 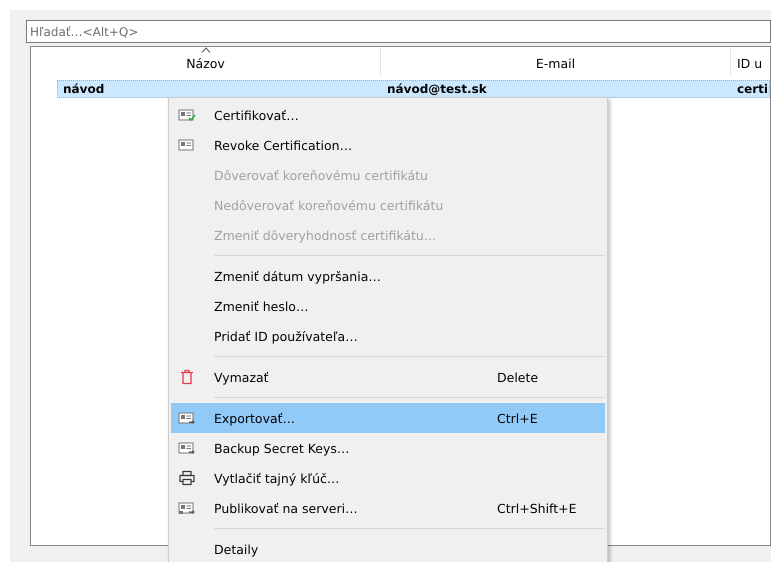 I want to click on certificate-check-icon, so click(x=187, y=115).